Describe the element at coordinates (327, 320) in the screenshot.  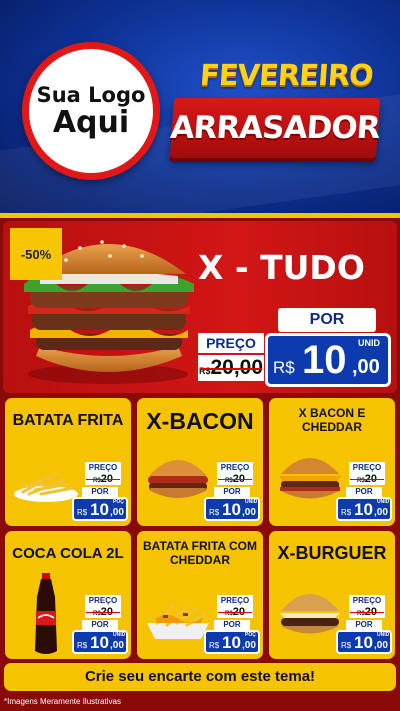
I see `featured-por-label: POR` at that location.